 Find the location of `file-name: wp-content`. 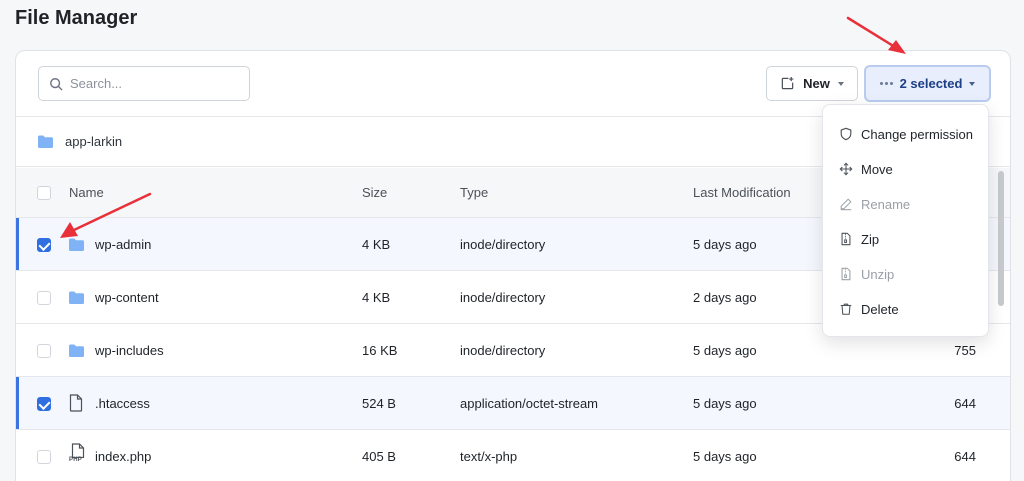

file-name: wp-content is located at coordinates (127, 297).